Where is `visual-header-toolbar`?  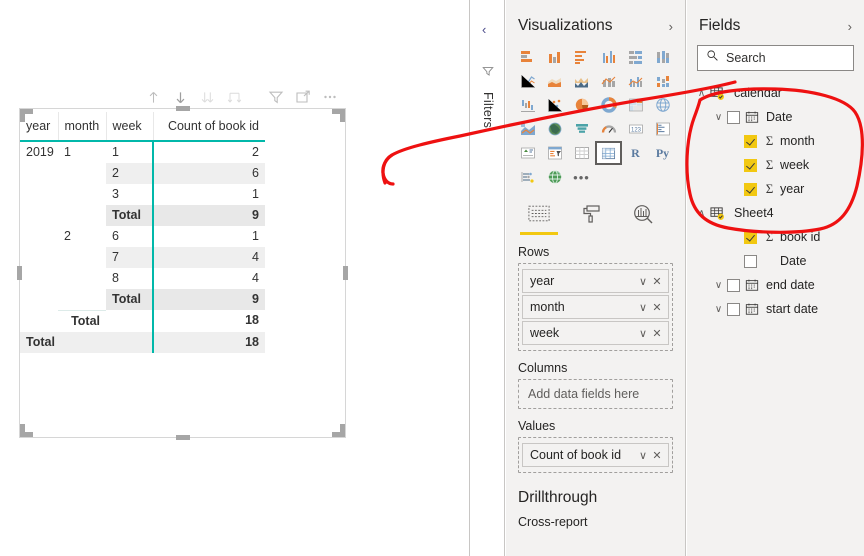
visual-header-toolbar is located at coordinates (242, 97).